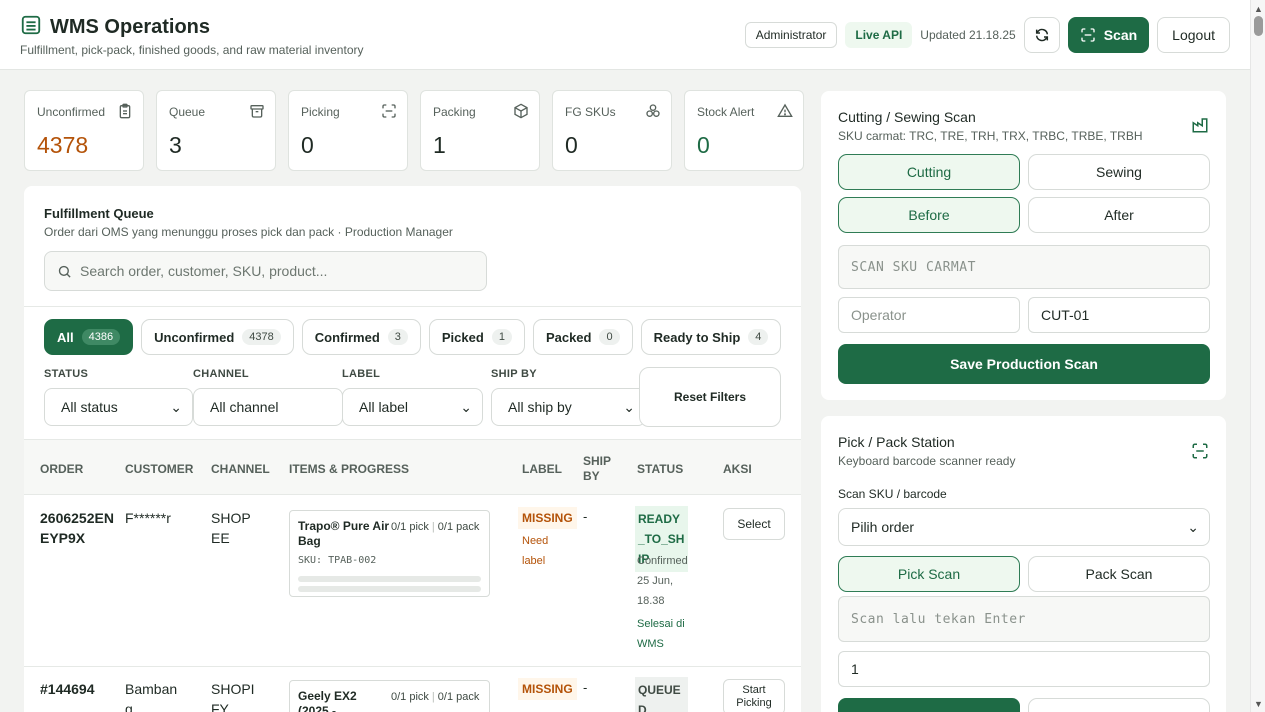  Describe the element at coordinates (1024, 669) in the screenshot. I see `quantity-input: 1` at that location.